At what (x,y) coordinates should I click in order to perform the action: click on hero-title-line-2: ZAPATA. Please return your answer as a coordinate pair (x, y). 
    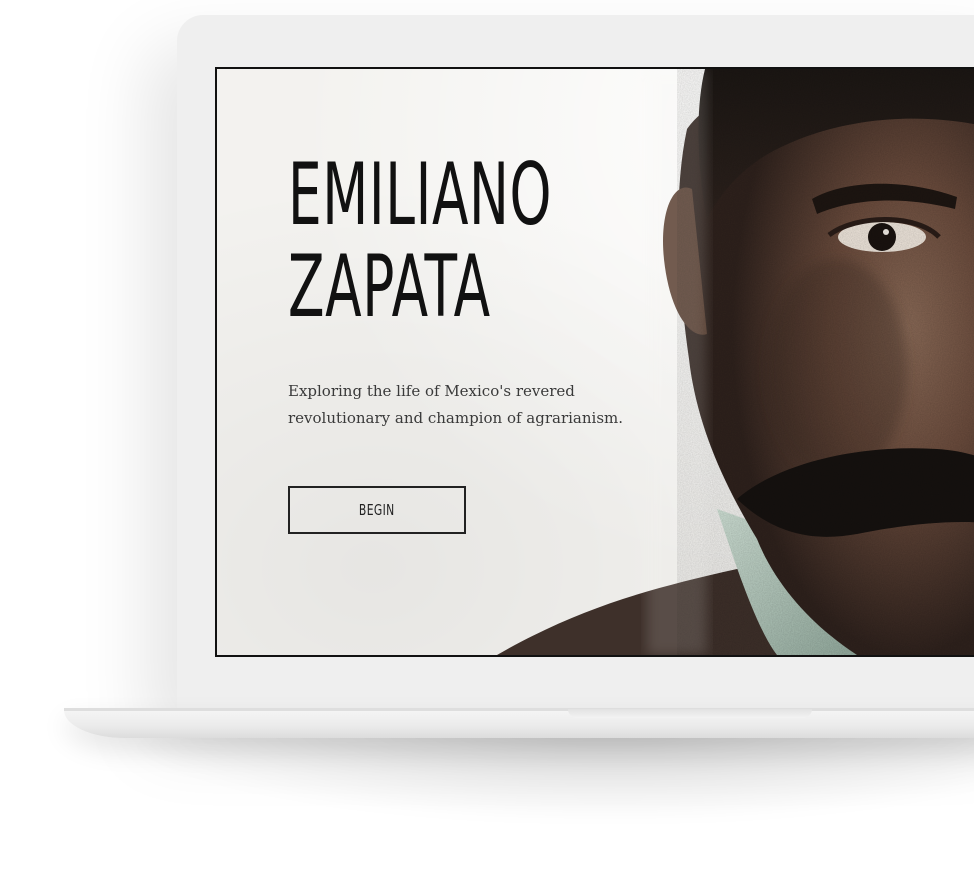
    Looking at the image, I should click on (389, 287).